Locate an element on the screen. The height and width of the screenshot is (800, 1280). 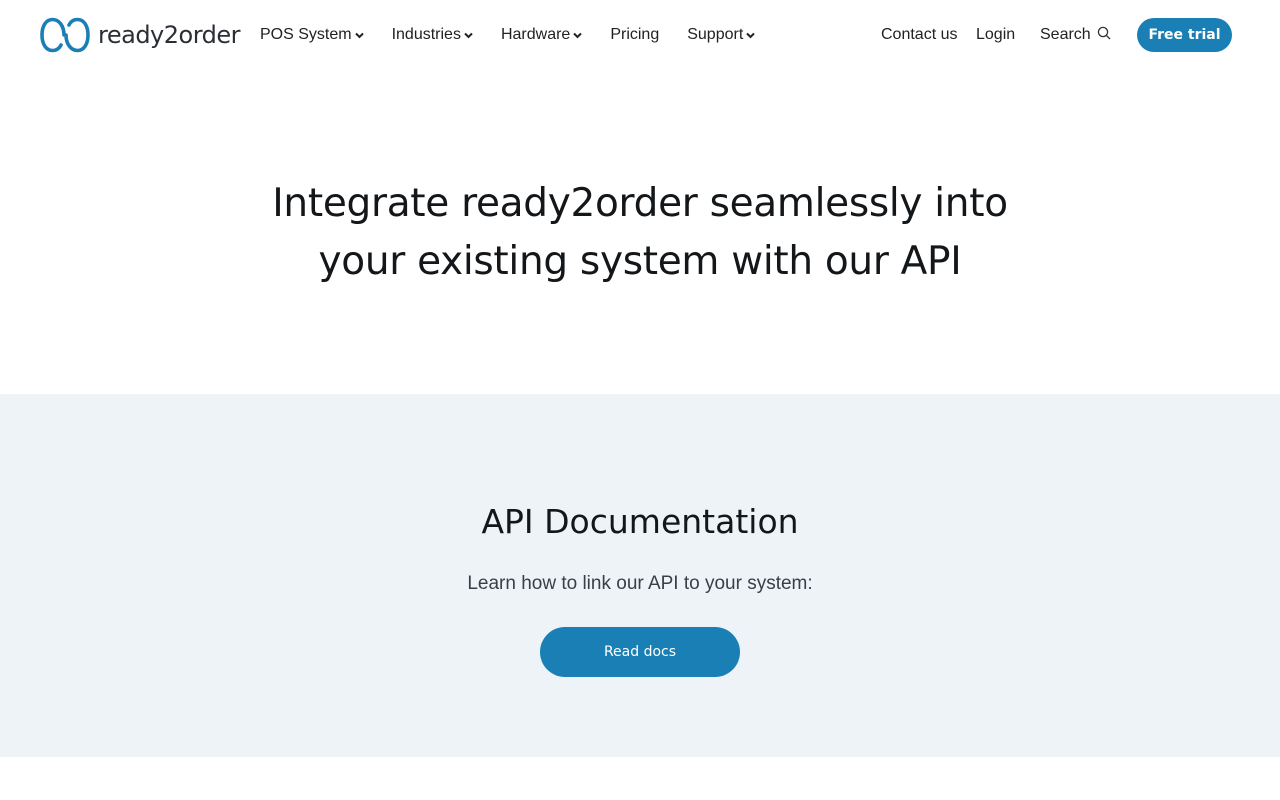
contact-us-link: Contact us is located at coordinates (919, 35).